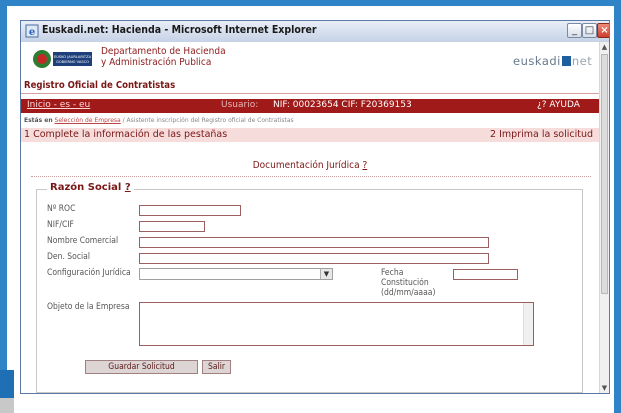 This screenshot has height=413, width=621. What do you see at coordinates (310, 87) in the screenshot?
I see `page-title: Registro Oficial de Contratistas` at bounding box center [310, 87].